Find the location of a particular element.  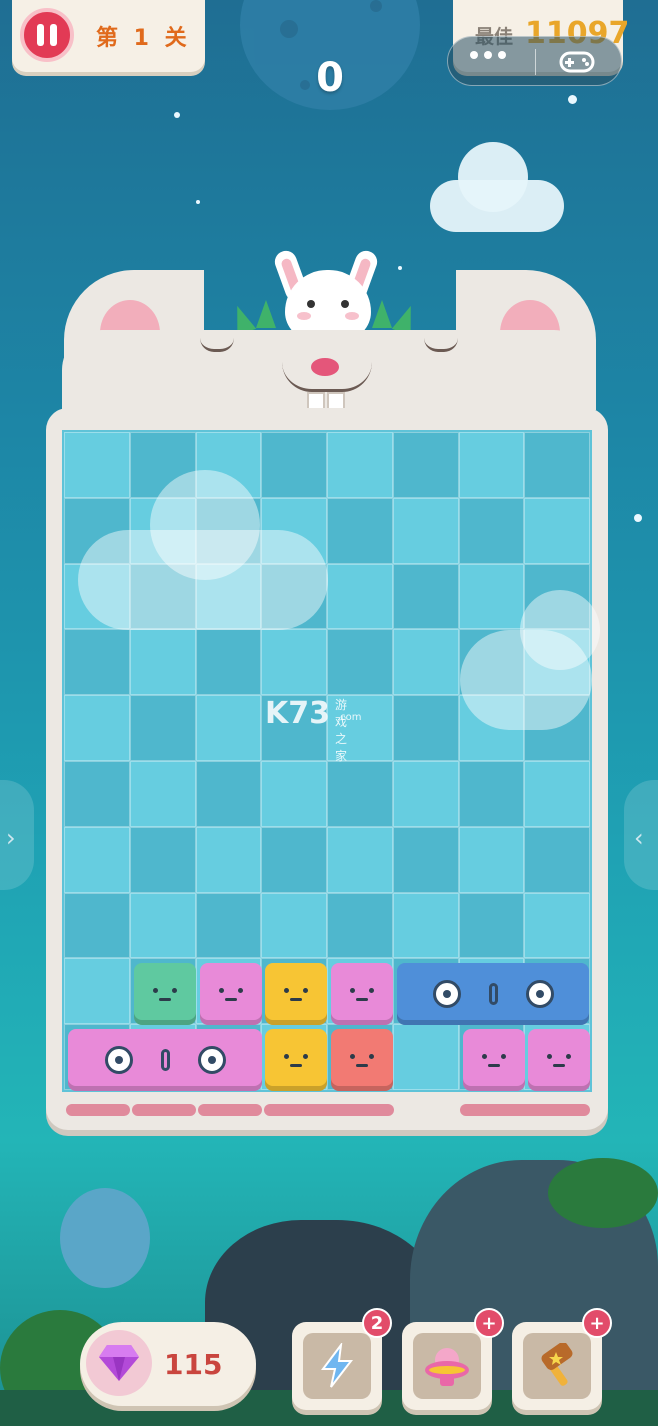

gem-count: 115 is located at coordinates (193, 1364).